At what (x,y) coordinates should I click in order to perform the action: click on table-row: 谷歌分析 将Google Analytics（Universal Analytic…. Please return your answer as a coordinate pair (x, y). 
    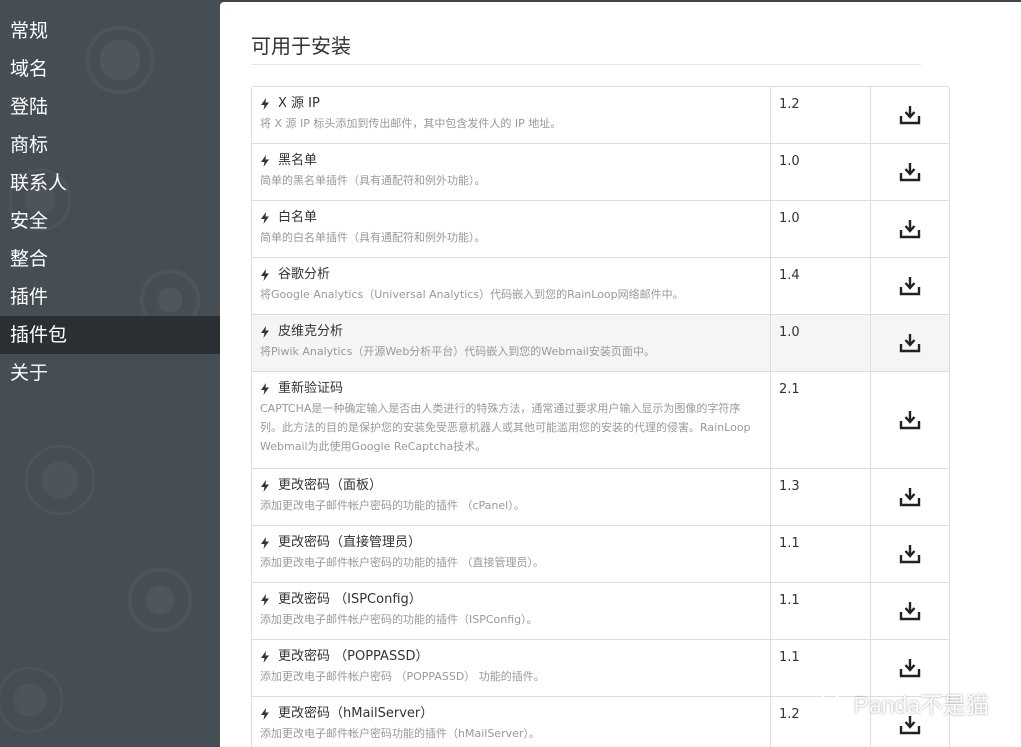
    Looking at the image, I should click on (600, 286).